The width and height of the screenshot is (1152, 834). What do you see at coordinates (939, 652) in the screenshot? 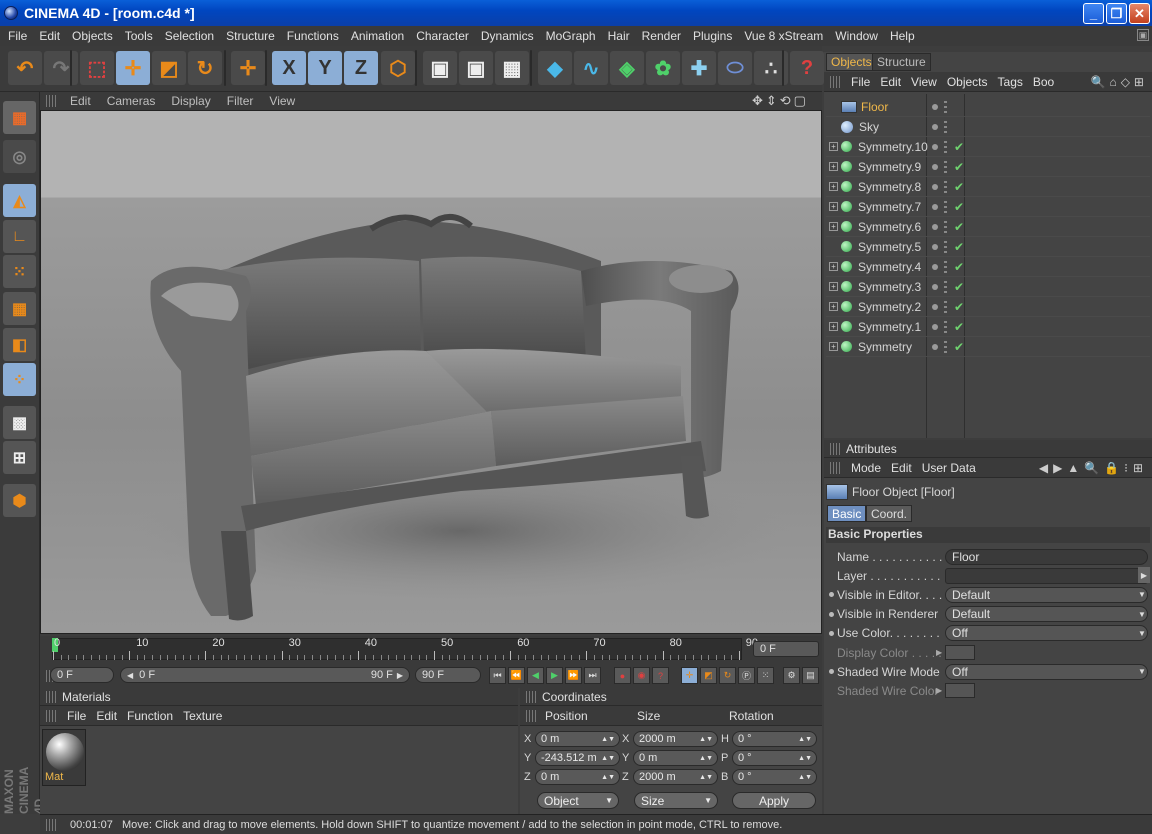
I see `expand-arrow-icon: ▶` at bounding box center [939, 652].